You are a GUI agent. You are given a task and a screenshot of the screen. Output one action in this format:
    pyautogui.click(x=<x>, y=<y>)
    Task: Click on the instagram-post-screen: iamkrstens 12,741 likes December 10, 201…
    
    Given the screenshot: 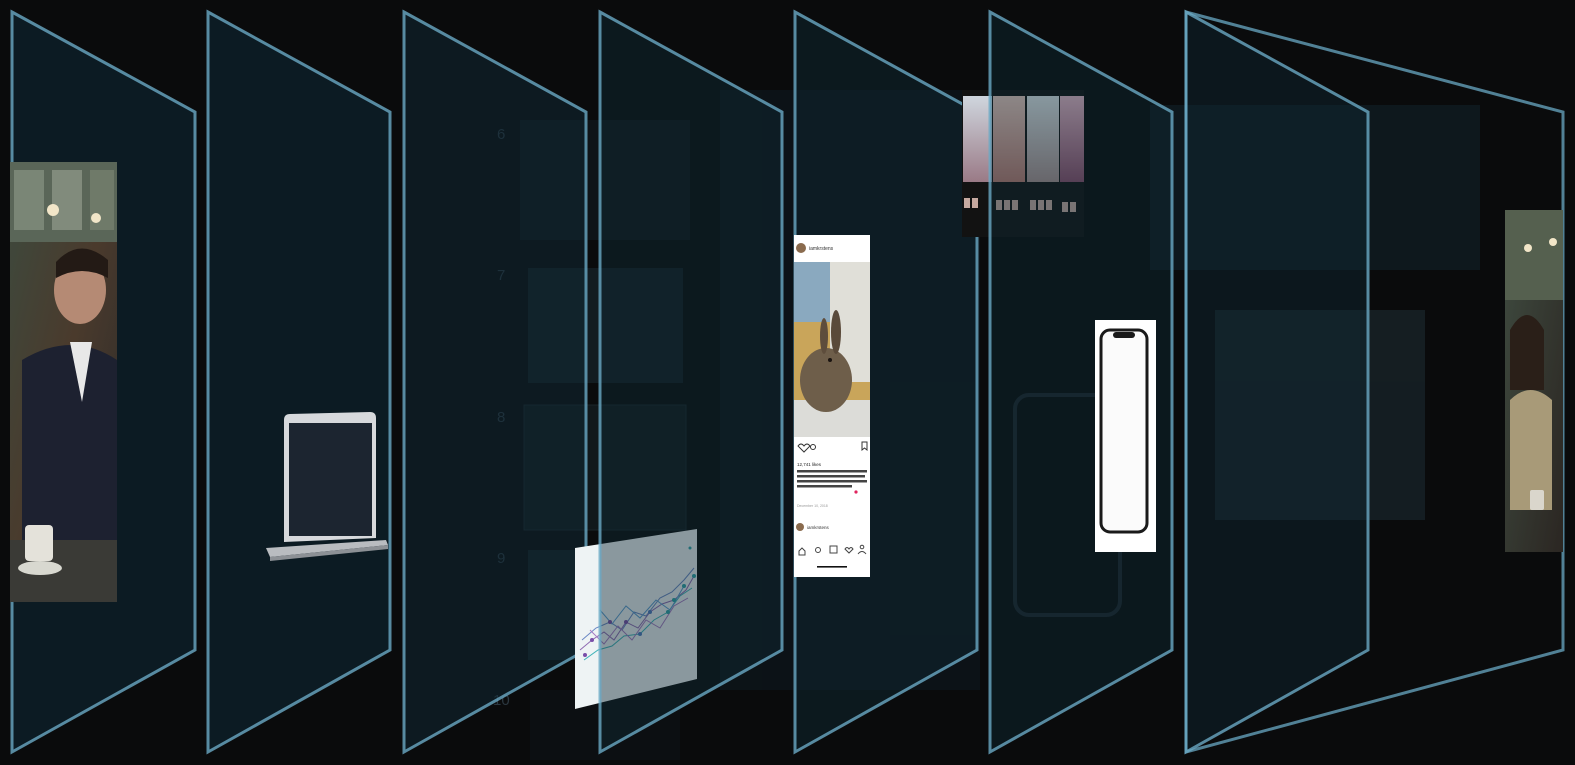 What is the action you would take?
    pyautogui.click(x=832, y=406)
    